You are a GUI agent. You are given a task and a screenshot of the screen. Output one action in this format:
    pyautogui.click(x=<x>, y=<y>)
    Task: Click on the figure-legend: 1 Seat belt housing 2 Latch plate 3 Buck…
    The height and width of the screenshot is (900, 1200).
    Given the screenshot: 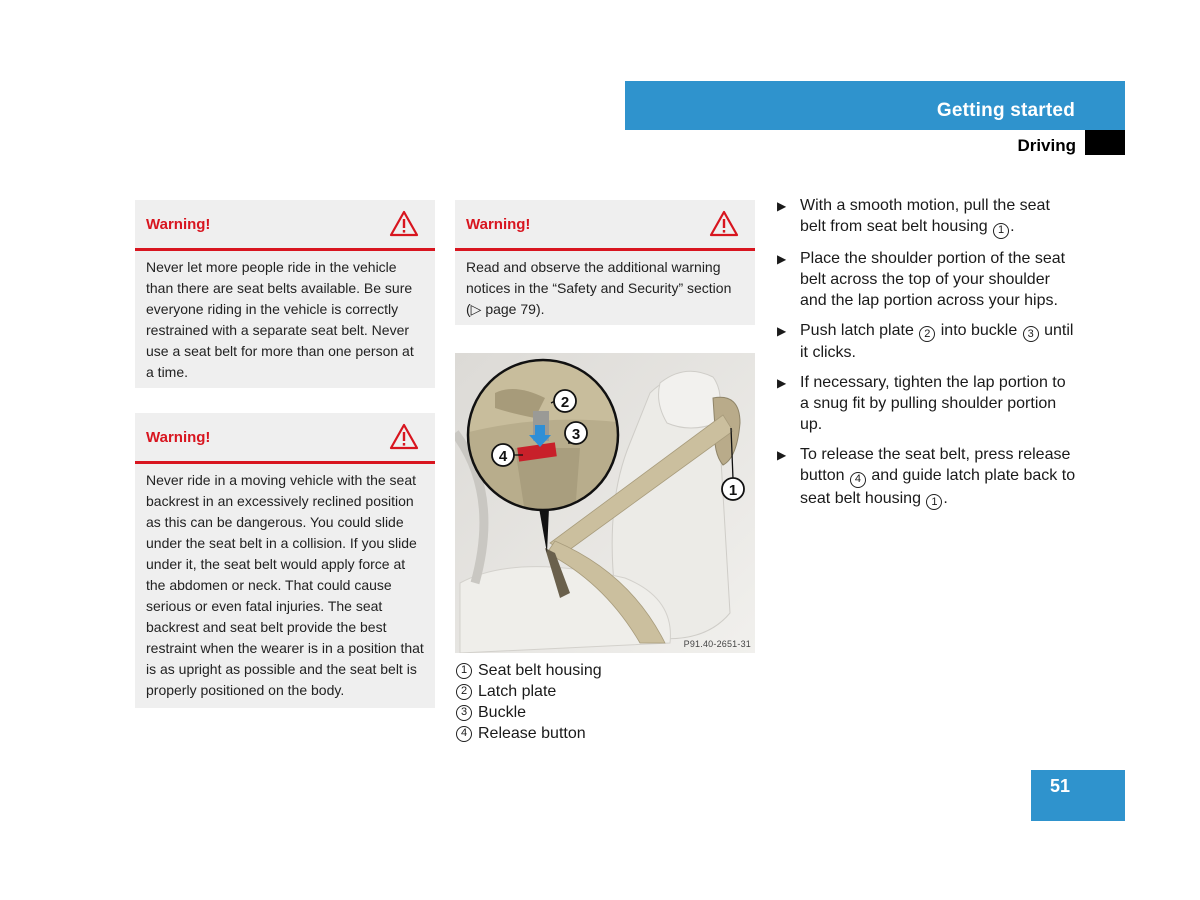 What is the action you would take?
    pyautogui.click(x=529, y=702)
    